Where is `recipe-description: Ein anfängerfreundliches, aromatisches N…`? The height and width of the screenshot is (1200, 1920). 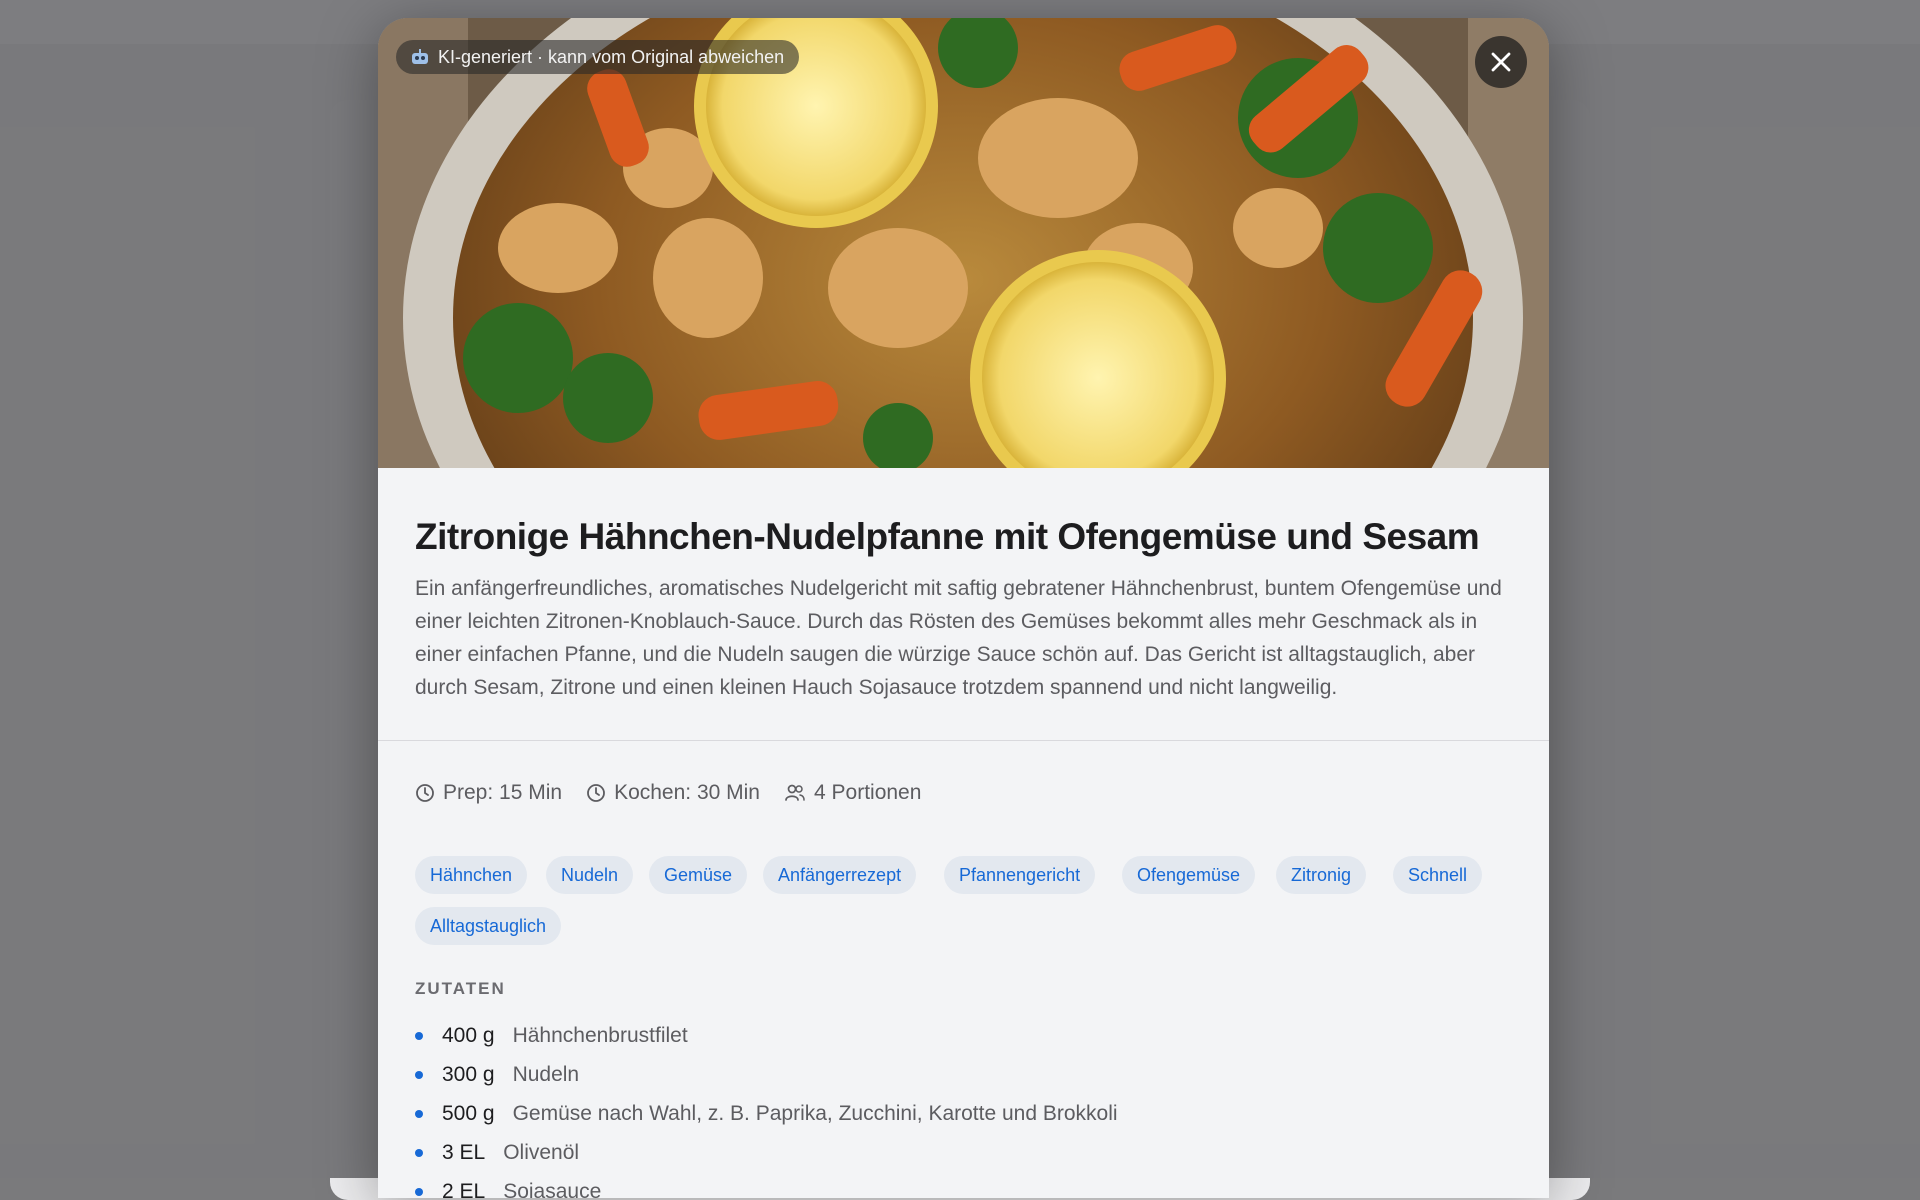
recipe-description: Ein anfängerfreundliches, aromatisches N… is located at coordinates (958, 638).